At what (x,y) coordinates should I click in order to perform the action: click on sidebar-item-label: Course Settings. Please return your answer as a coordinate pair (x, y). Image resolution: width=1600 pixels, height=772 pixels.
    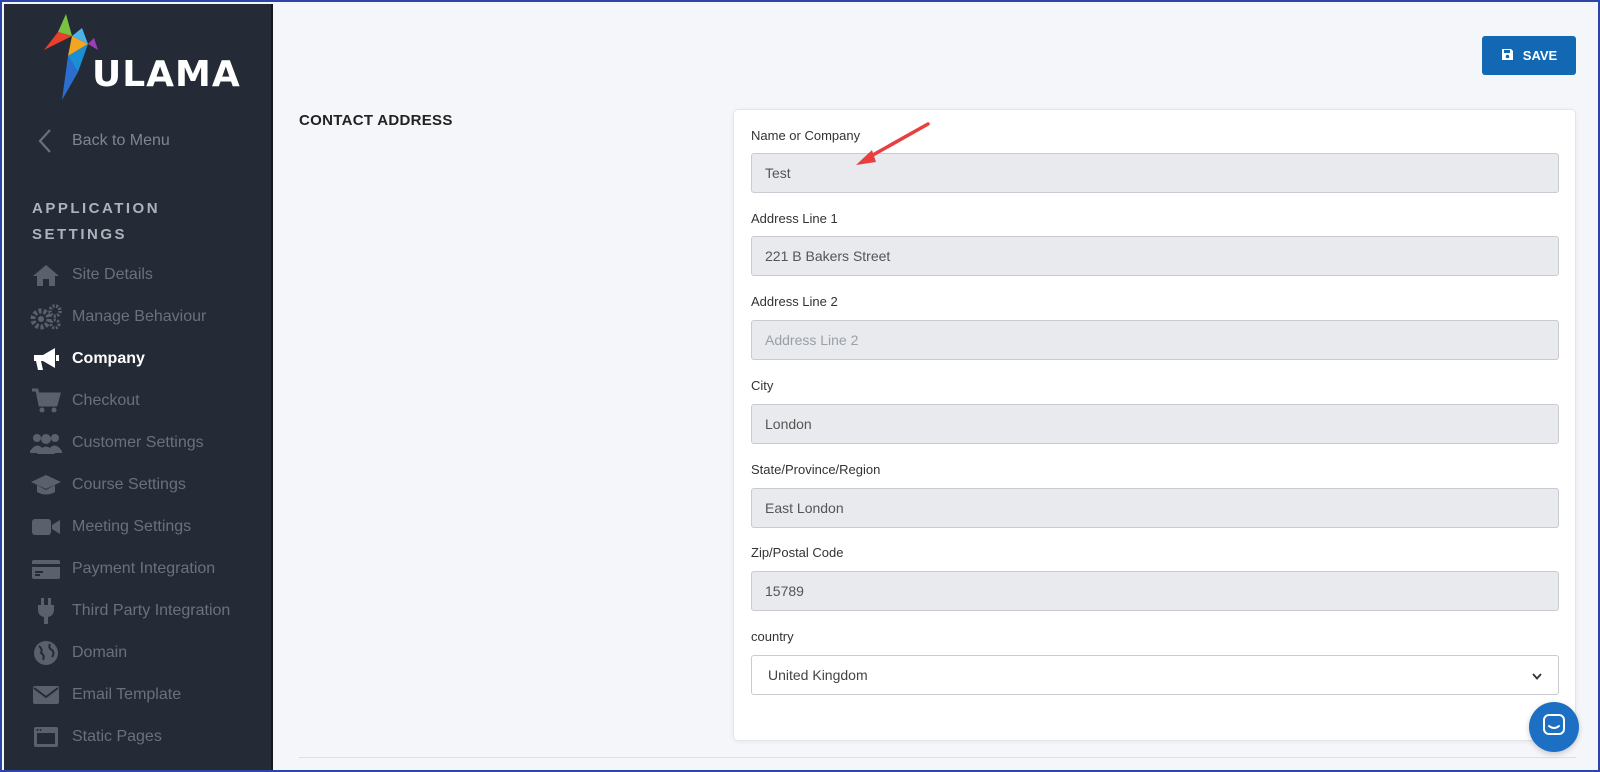
    Looking at the image, I should click on (129, 484).